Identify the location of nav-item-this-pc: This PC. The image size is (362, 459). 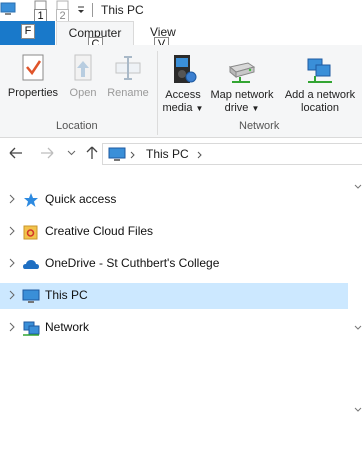
(174, 296).